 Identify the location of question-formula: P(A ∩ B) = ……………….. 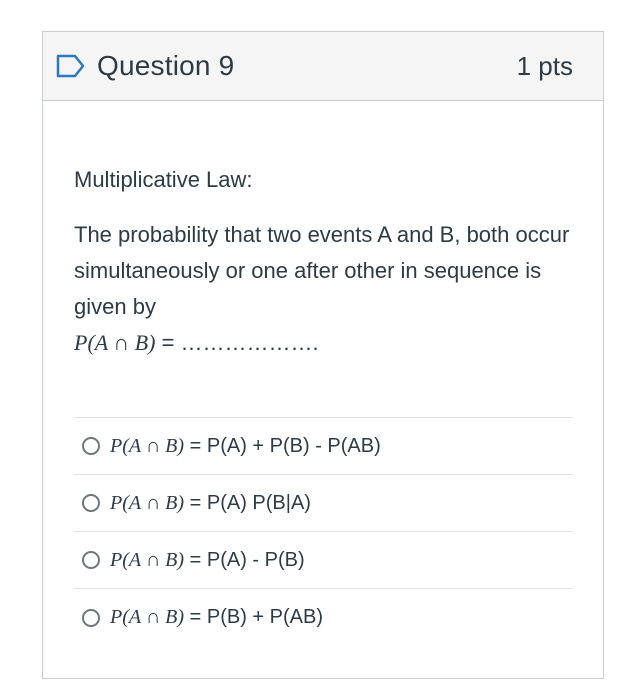
(323, 343).